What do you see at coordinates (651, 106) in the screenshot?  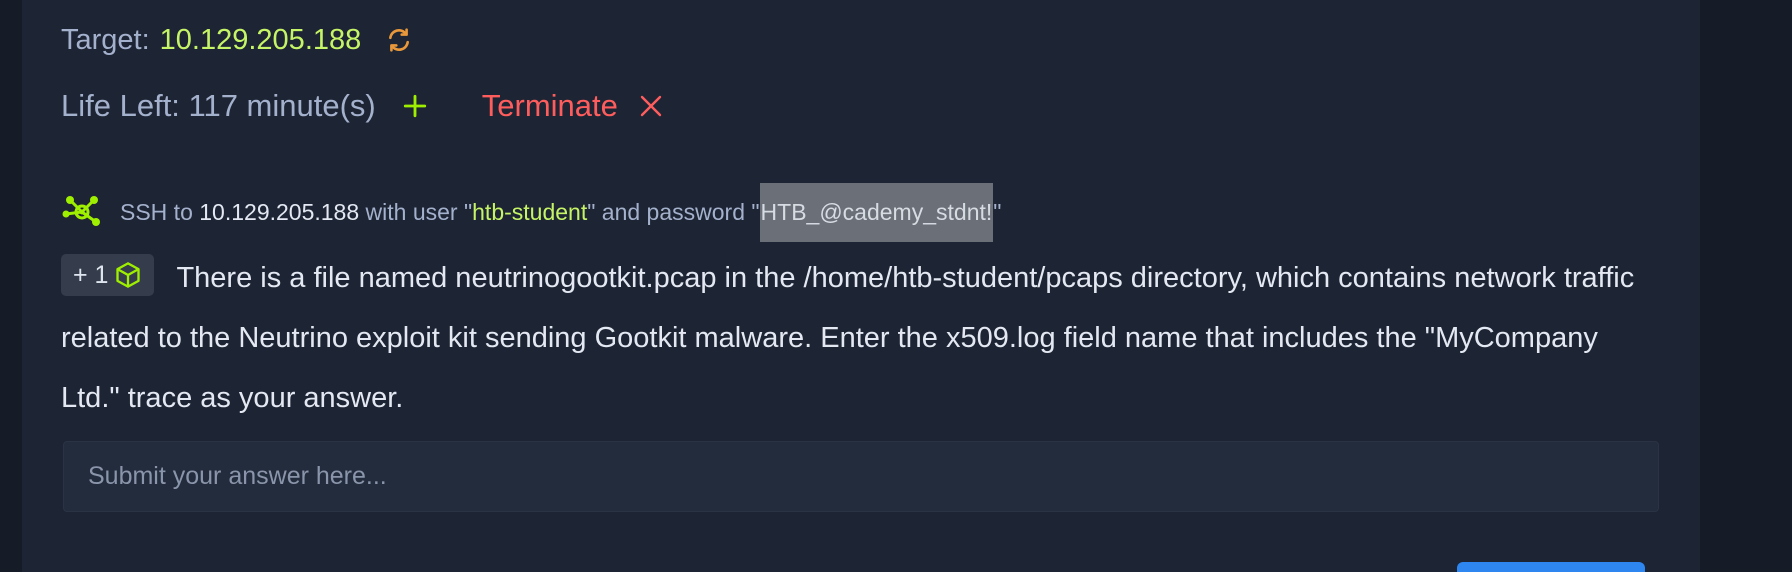 I see `close-icon` at bounding box center [651, 106].